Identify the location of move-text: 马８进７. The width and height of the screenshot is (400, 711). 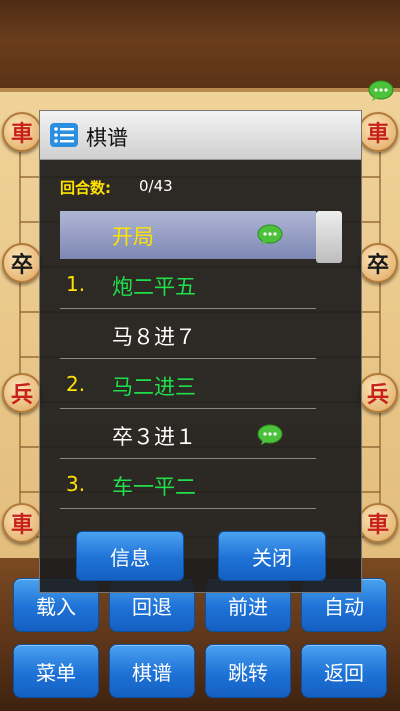
(154, 337).